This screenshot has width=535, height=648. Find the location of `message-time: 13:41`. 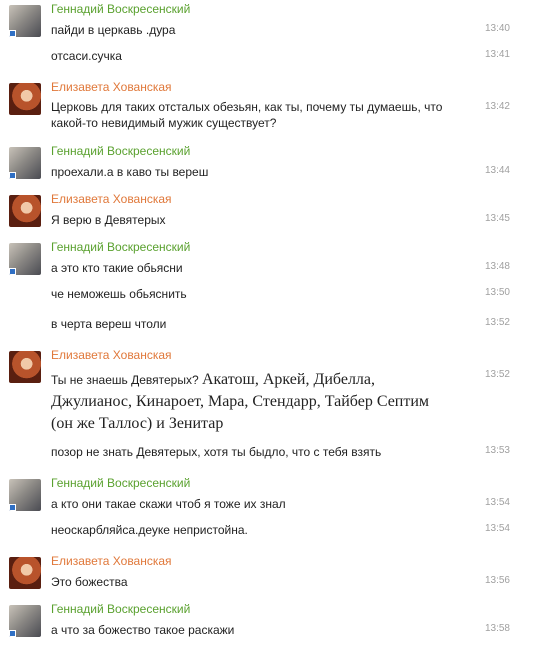

message-time: 13:41 is located at coordinates (497, 54).